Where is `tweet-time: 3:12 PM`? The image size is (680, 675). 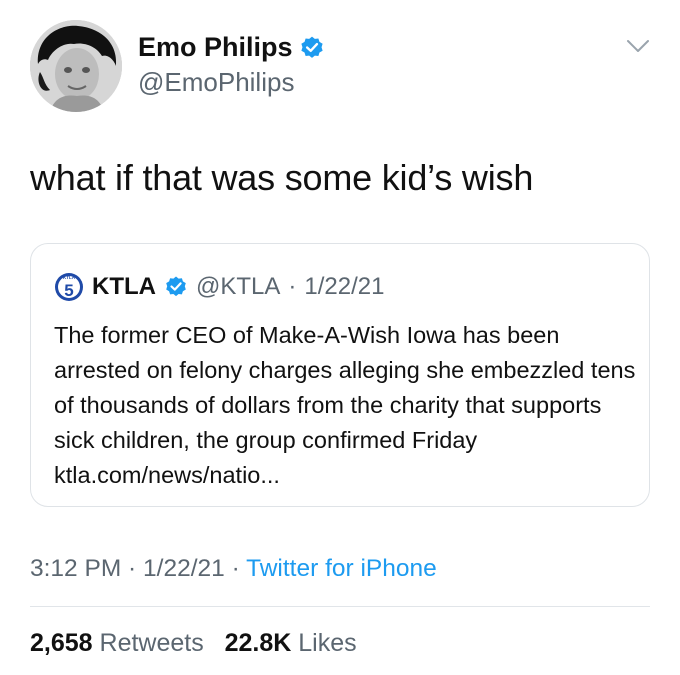
tweet-time: 3:12 PM is located at coordinates (76, 568).